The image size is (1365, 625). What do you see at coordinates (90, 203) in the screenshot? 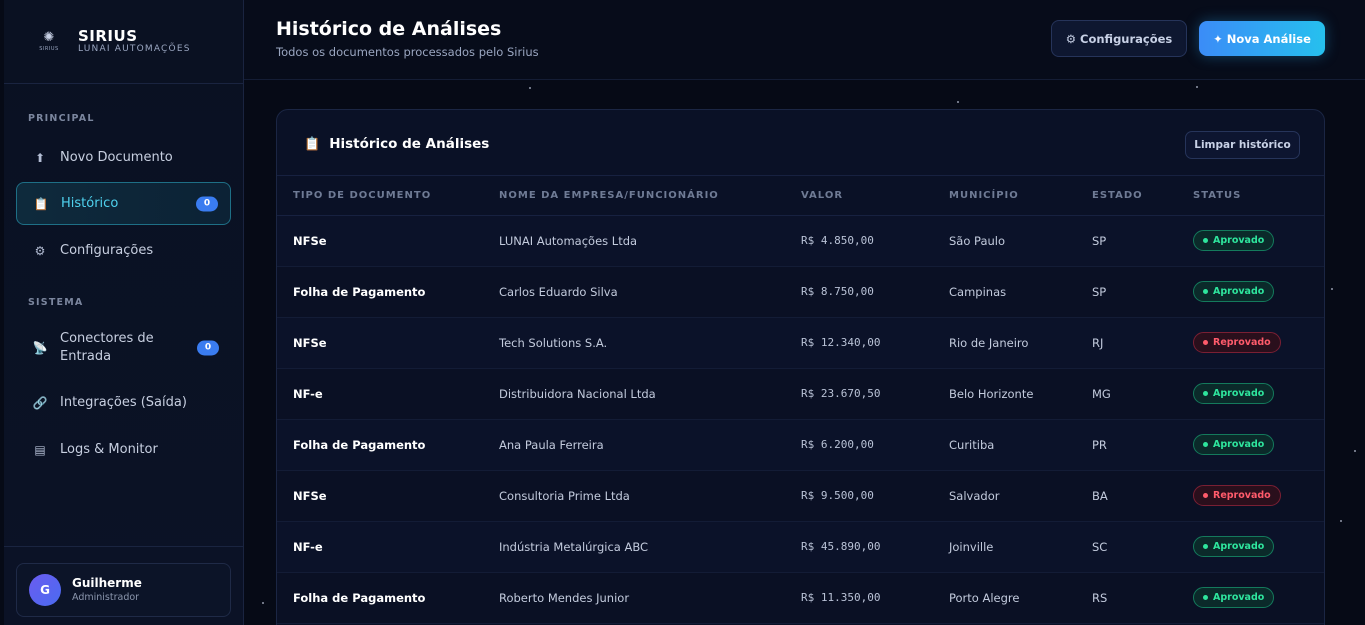
I see `sidebar-item-label: Histórico` at bounding box center [90, 203].